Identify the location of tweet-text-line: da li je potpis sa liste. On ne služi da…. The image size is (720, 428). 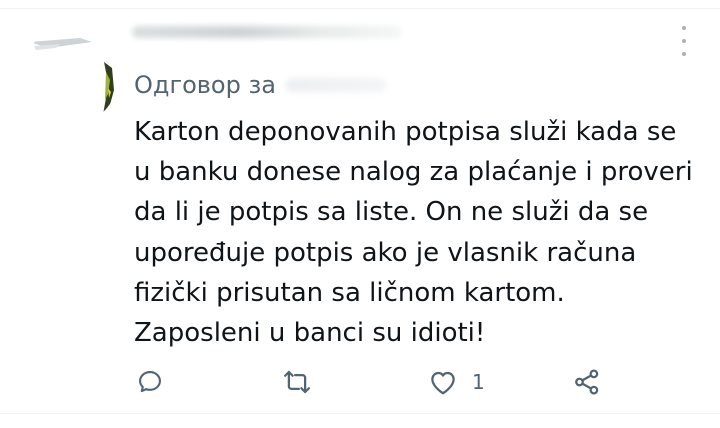
(391, 212).